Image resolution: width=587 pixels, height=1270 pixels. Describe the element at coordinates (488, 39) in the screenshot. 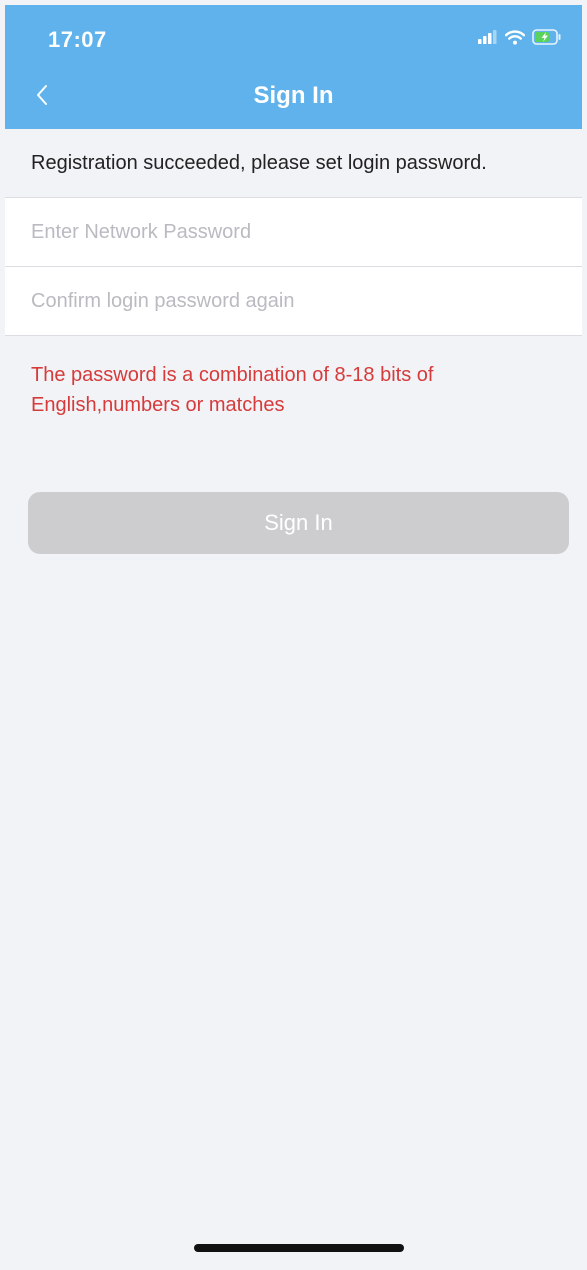

I see `signal-icon` at that location.